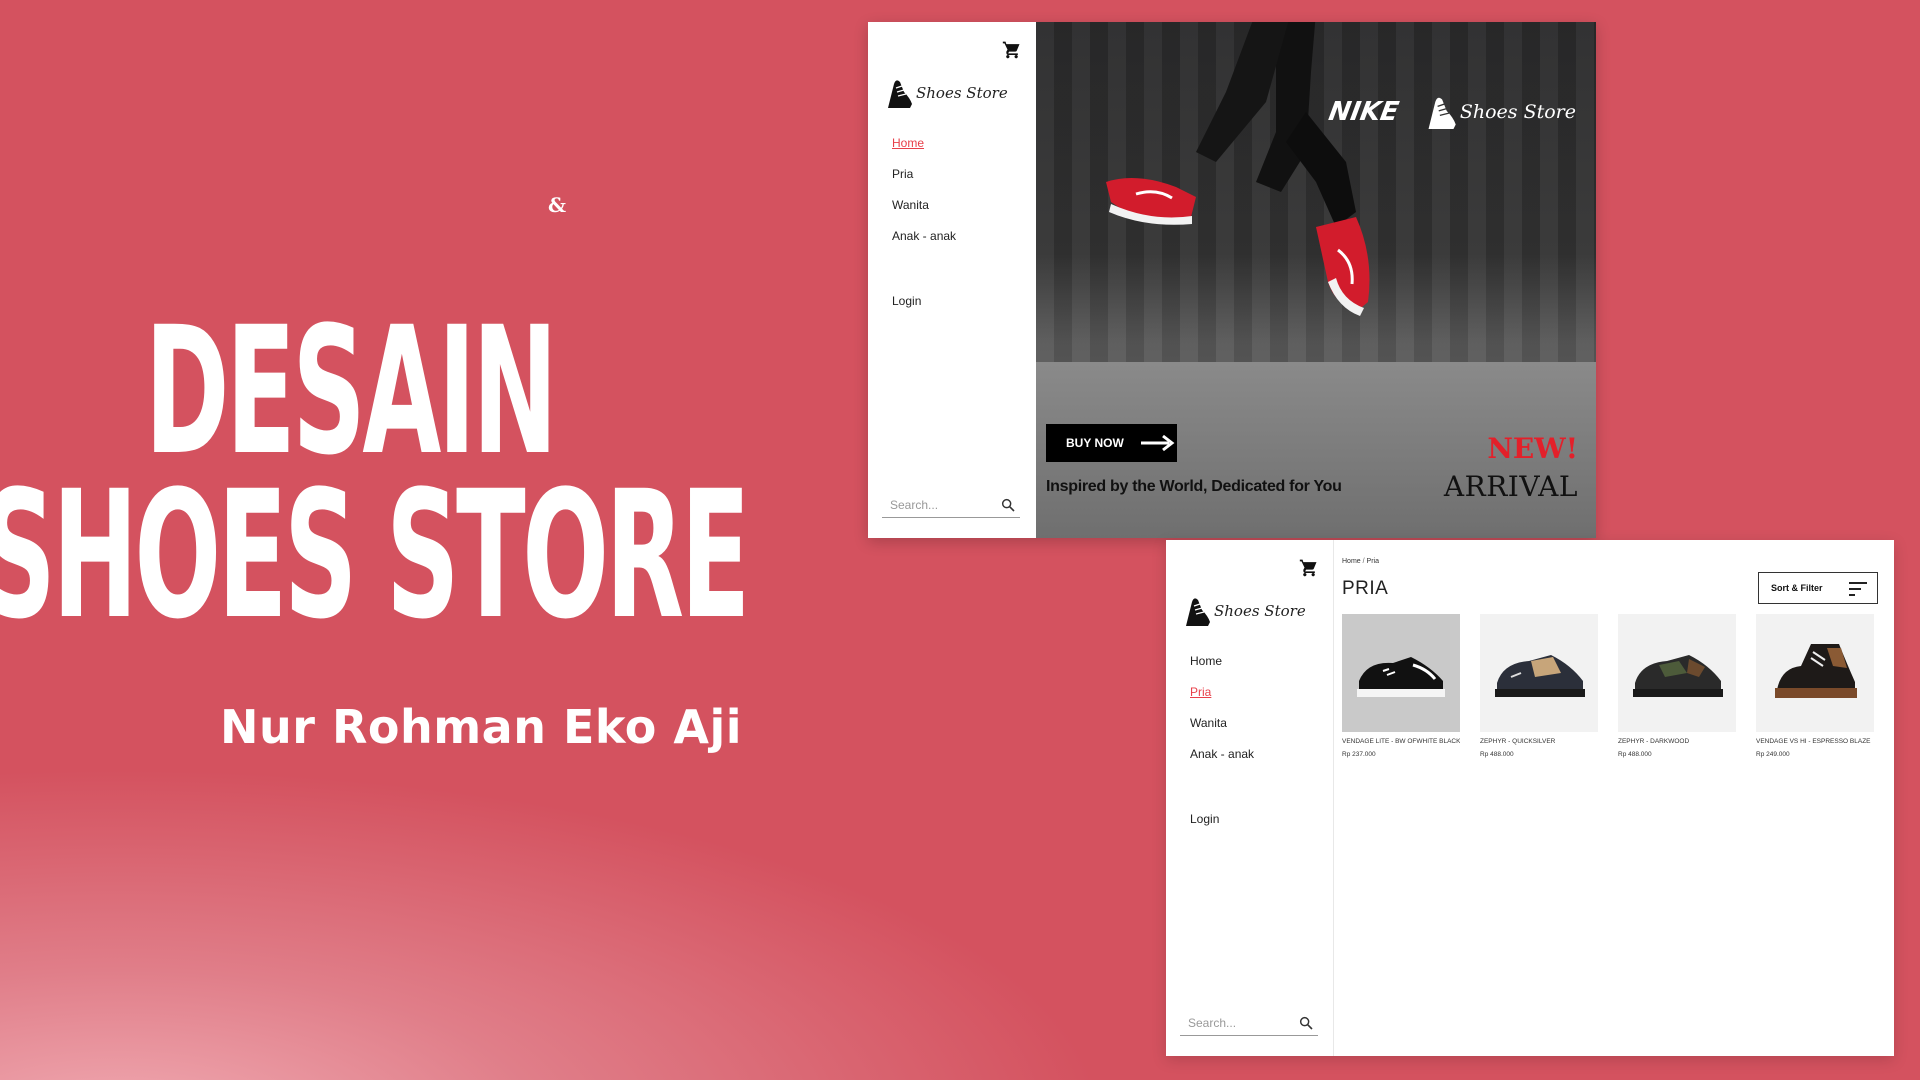 This screenshot has width=1920, height=1080. I want to click on breadcrumb-home: Home, so click(1351, 561).